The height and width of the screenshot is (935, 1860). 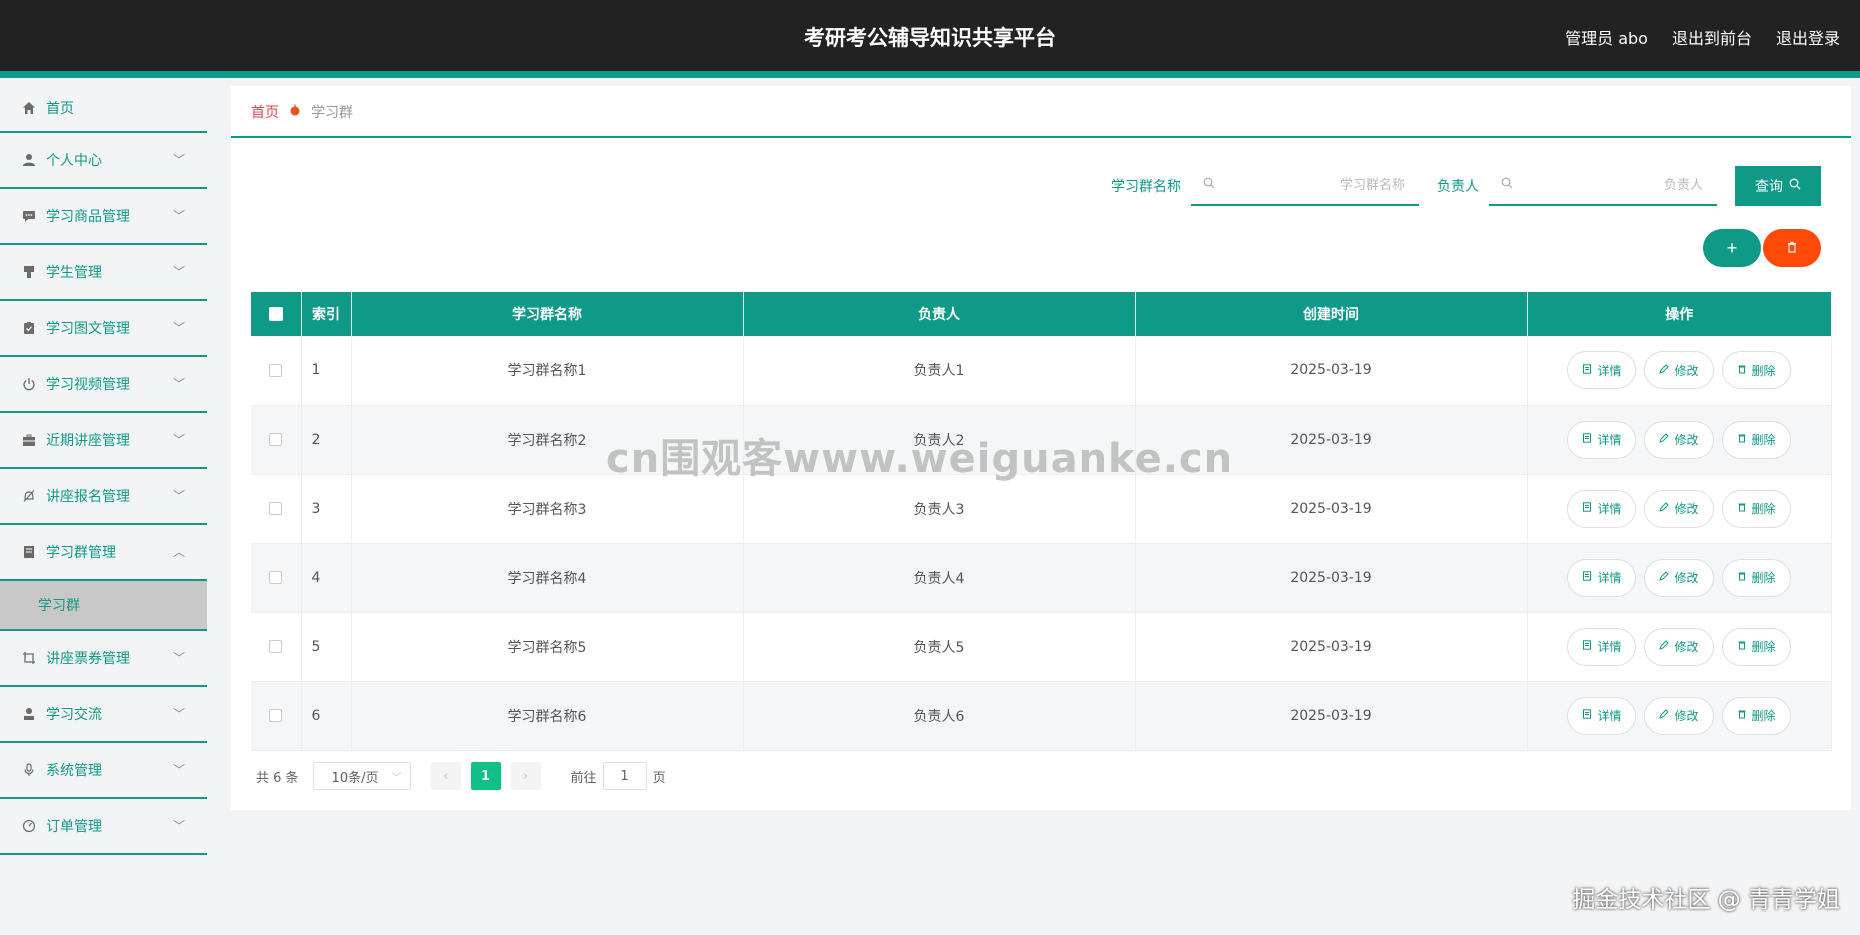 I want to click on row-owner: 负责人6, so click(x=939, y=716).